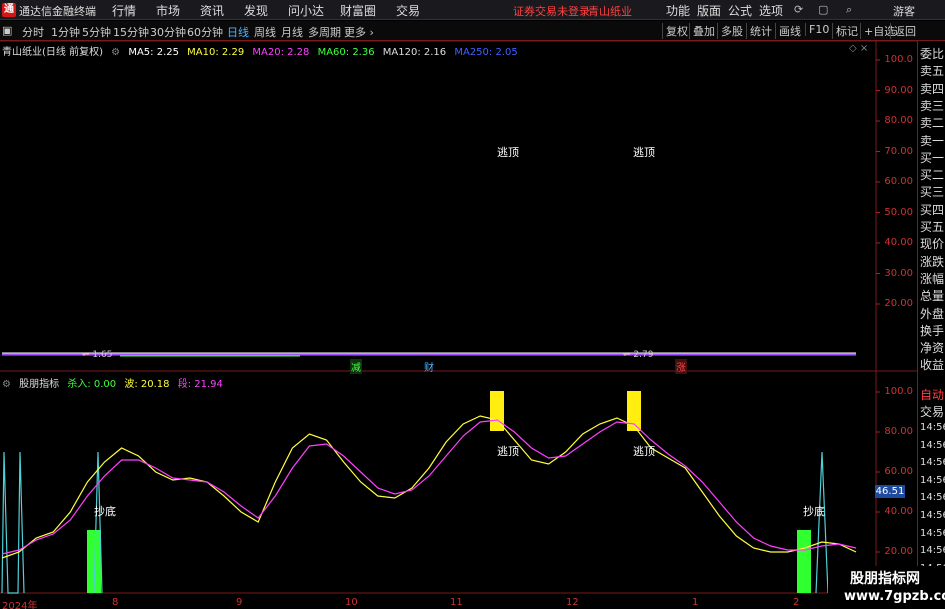  What do you see at coordinates (898, 120) in the screenshot?
I see `main-y-label: 80.00` at bounding box center [898, 120].